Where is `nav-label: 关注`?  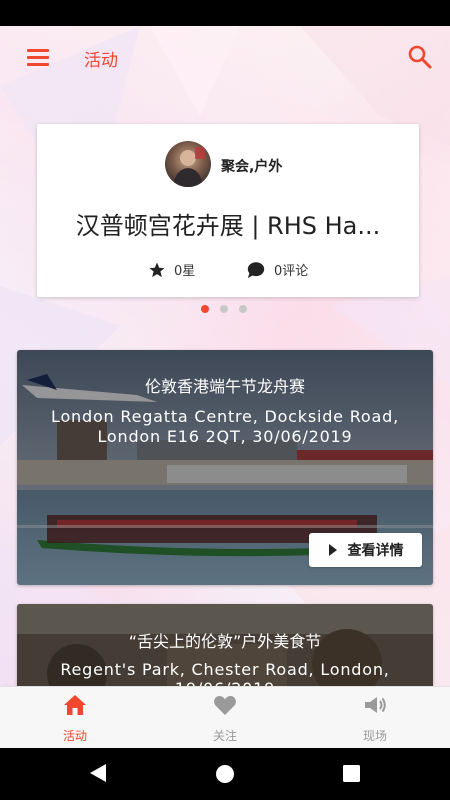 nav-label: 关注 is located at coordinates (224, 736).